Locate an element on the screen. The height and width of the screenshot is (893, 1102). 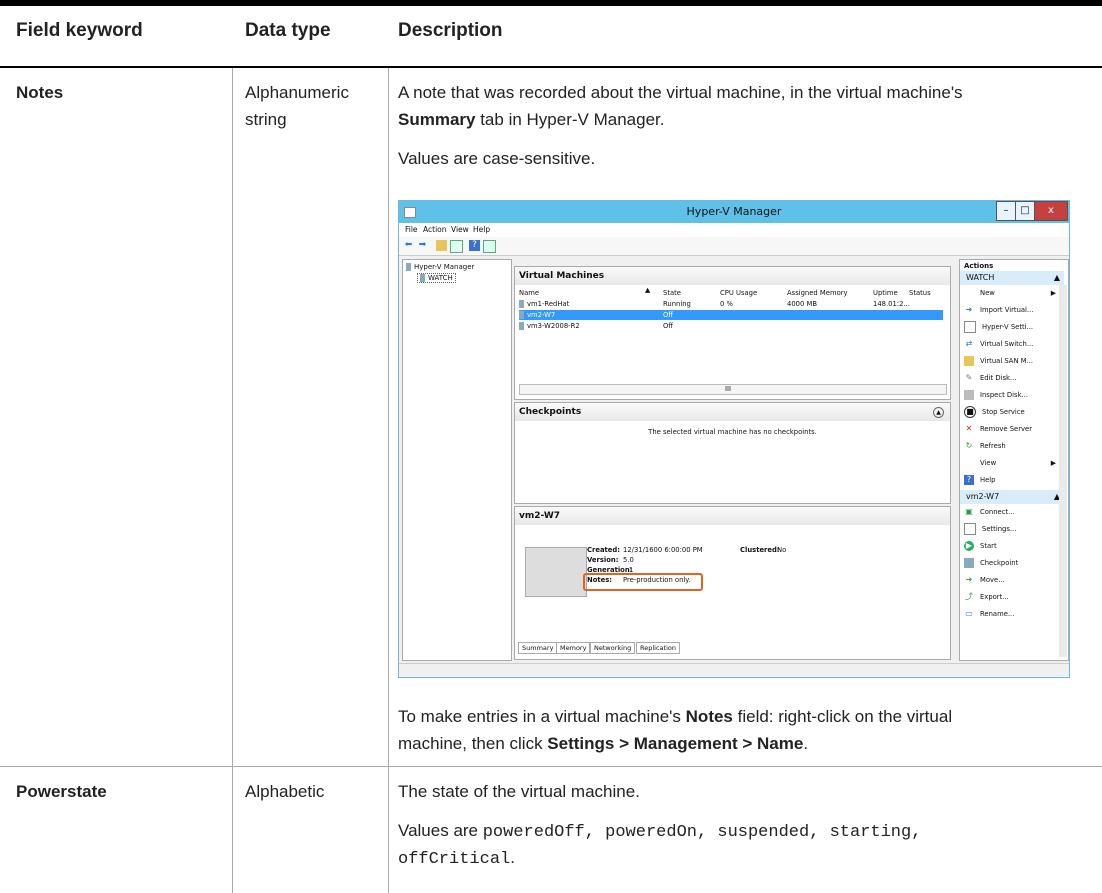
window-title: Hyper-V Manager is located at coordinates (734, 211).